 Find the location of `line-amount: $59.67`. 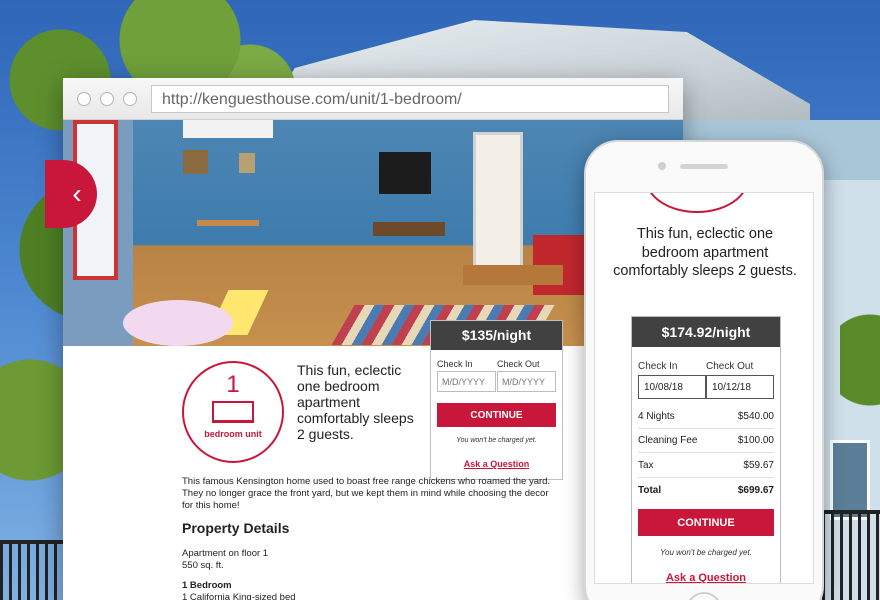

line-amount: $59.67 is located at coordinates (758, 465).